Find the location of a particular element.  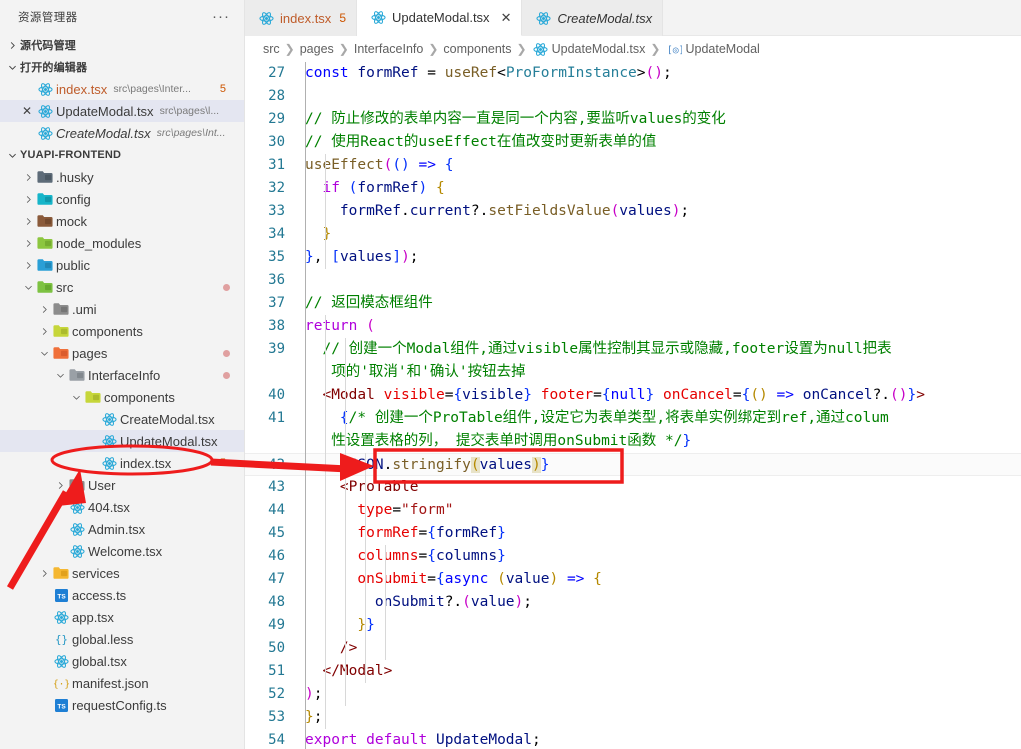

code-line: 37 // 返回模态框组件 is located at coordinates (633, 303).